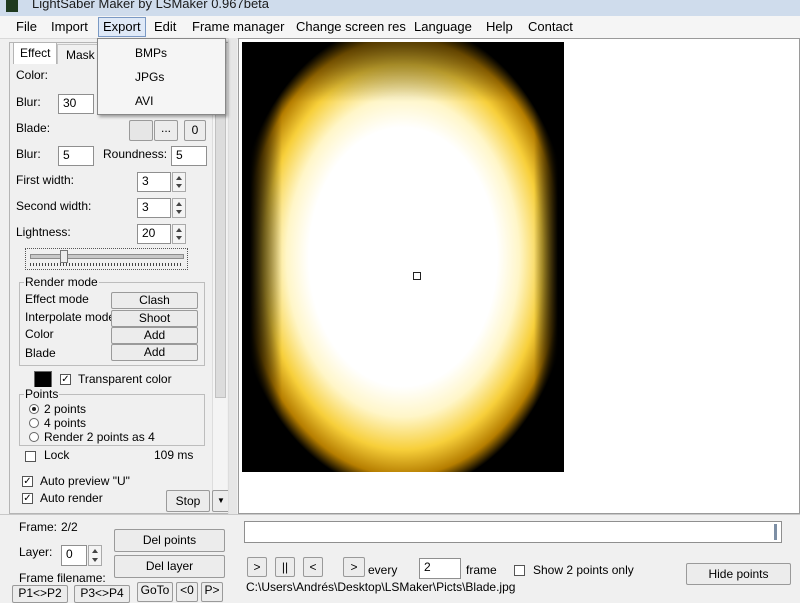 The width and height of the screenshot is (800, 603). I want to click on blur-input: 30, so click(76, 104).